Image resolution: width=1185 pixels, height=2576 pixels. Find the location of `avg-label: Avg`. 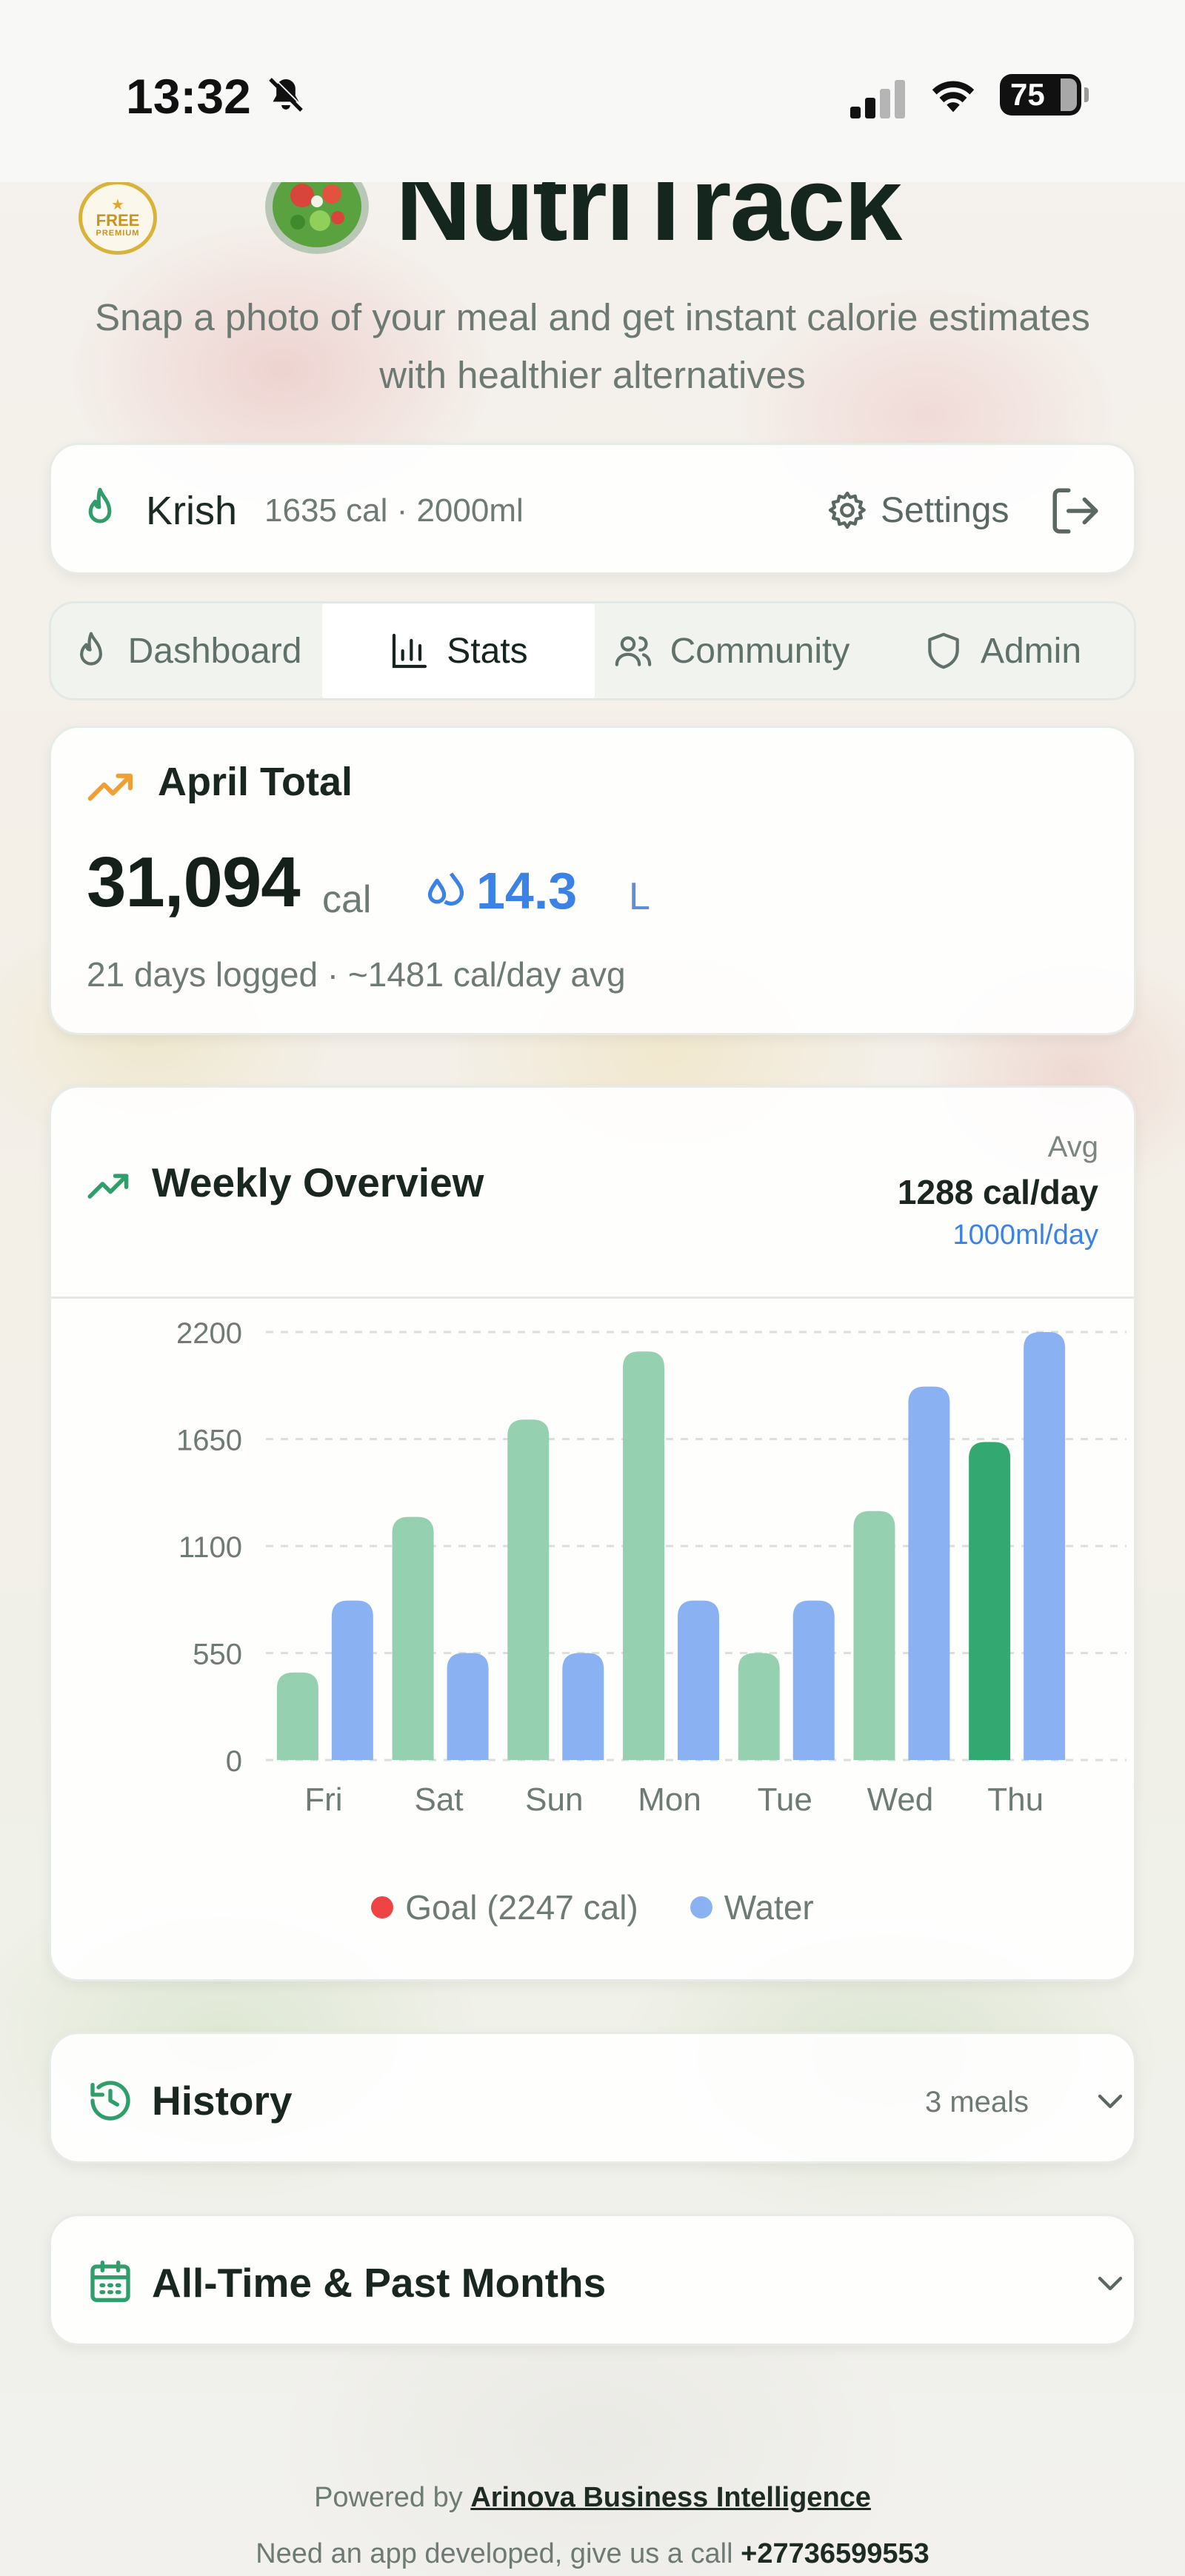

avg-label: Avg is located at coordinates (1072, 1147).